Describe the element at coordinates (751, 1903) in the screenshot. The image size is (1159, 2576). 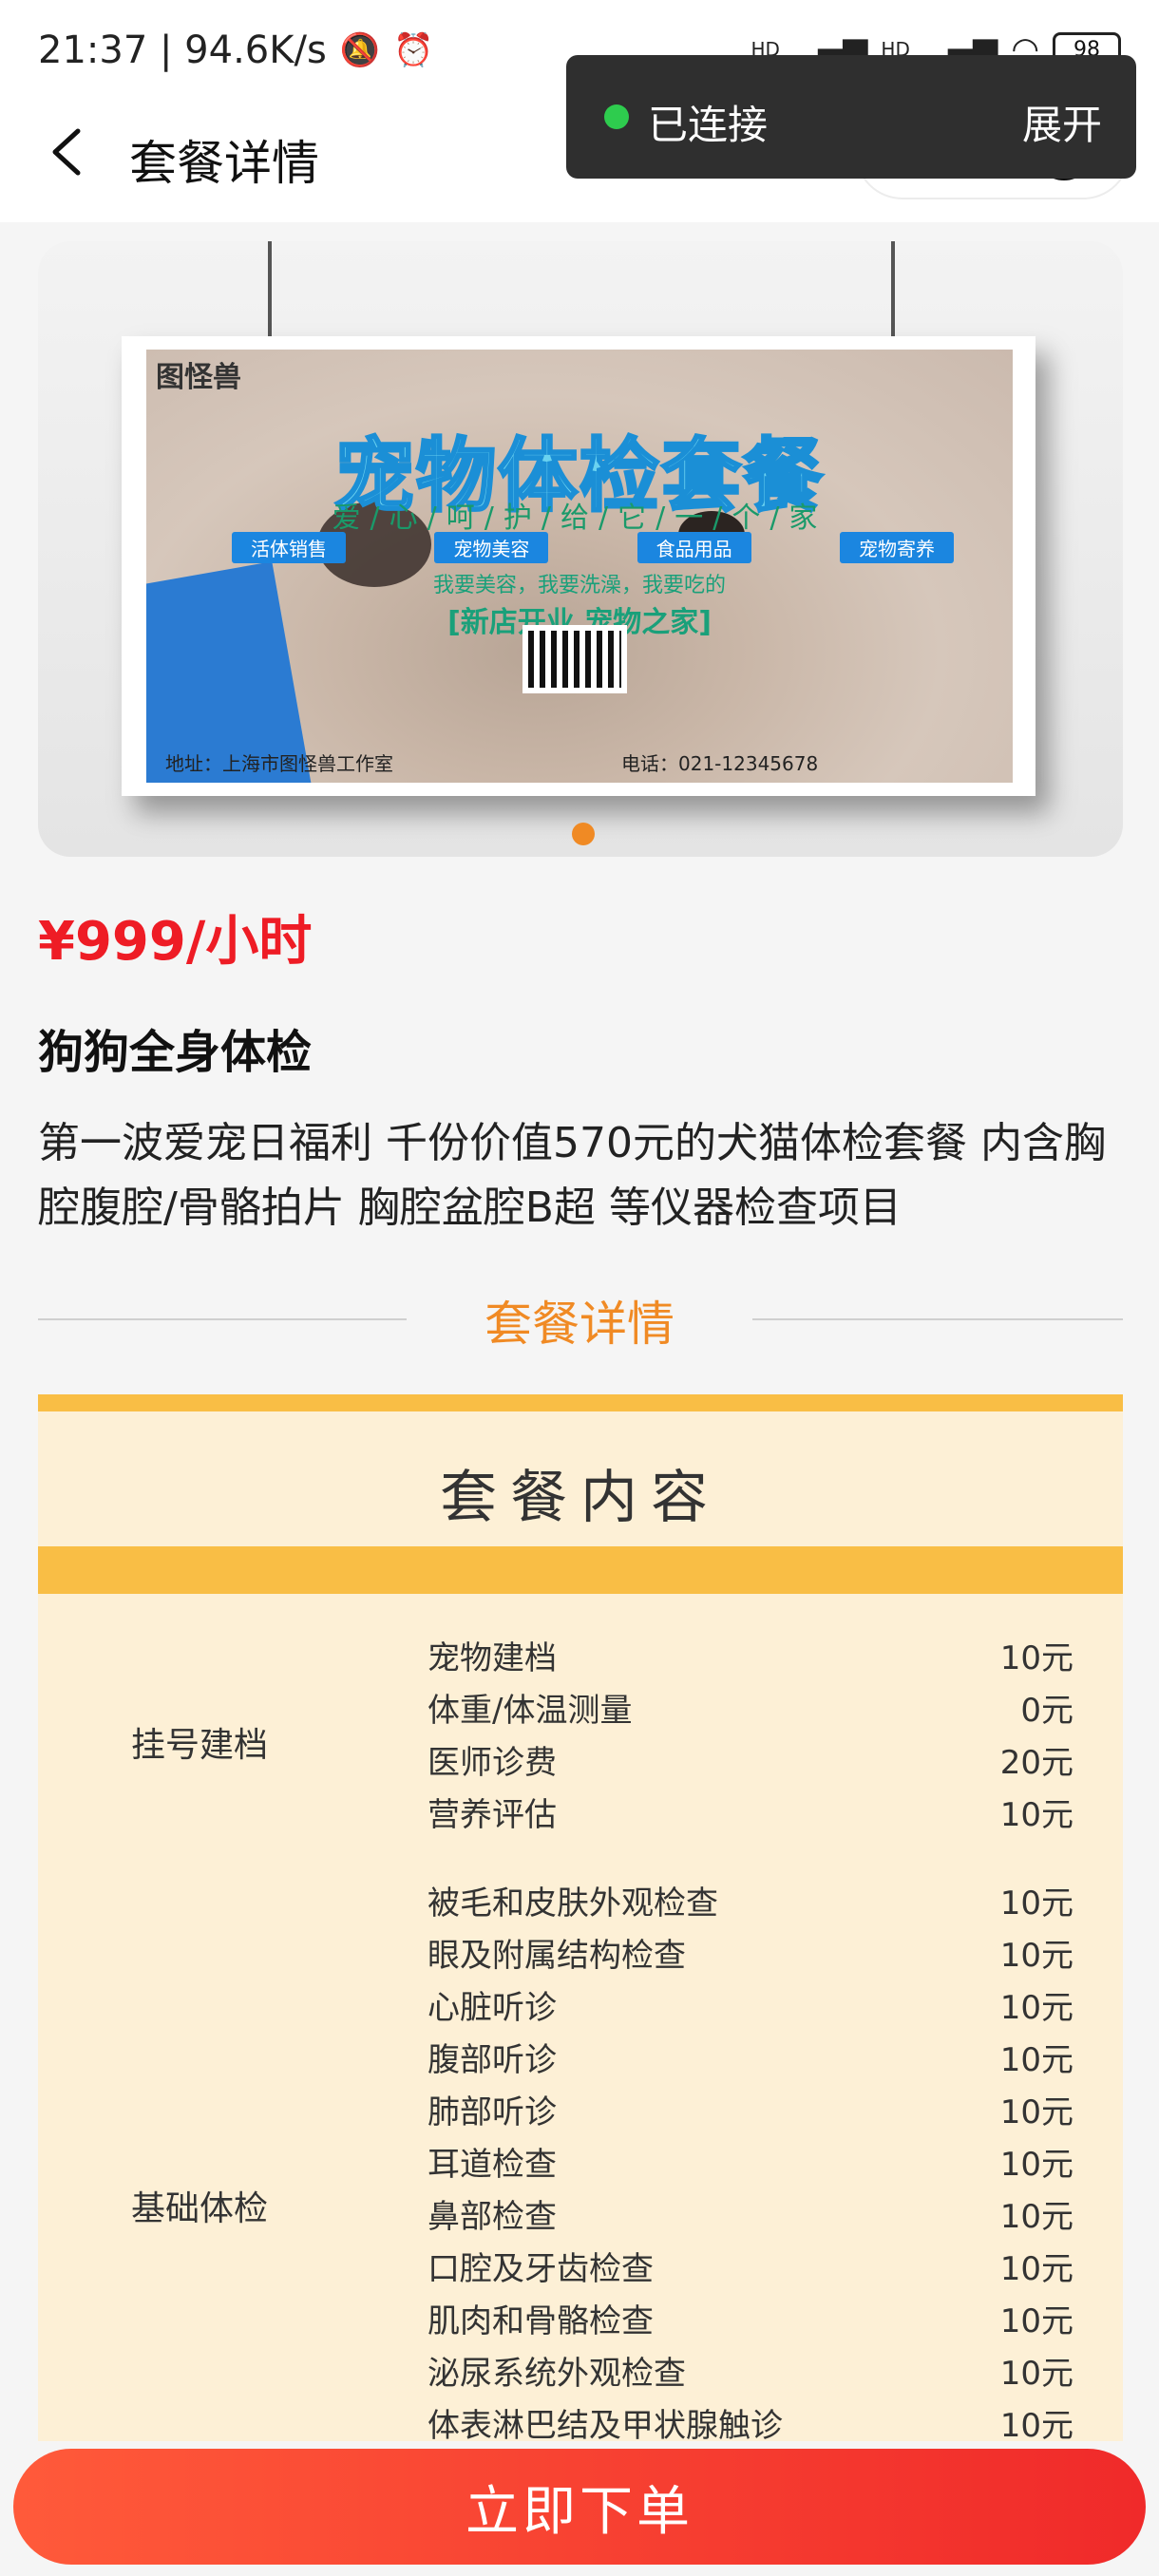
I see `list-item: 被毛和皮肤外观检查 10元` at that location.